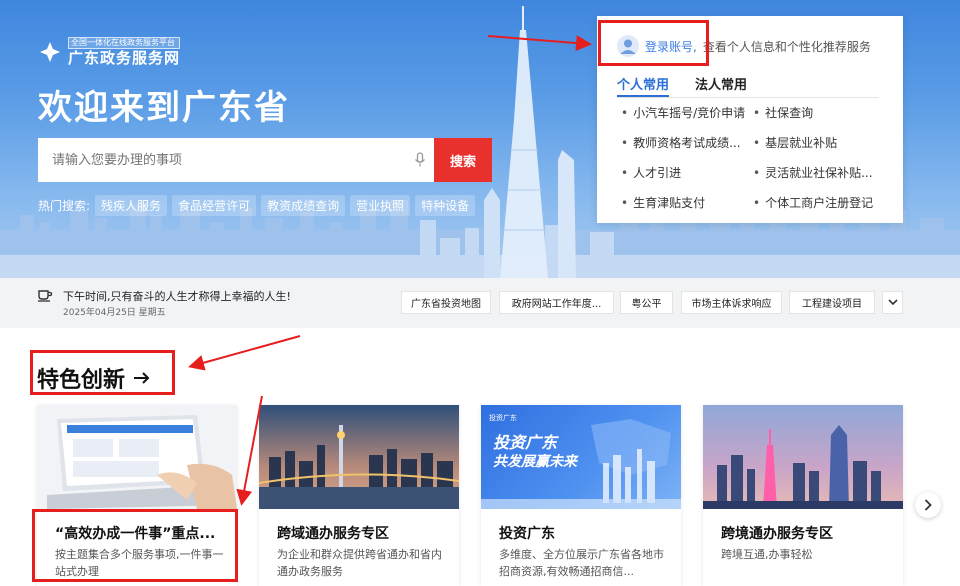 The height and width of the screenshot is (586, 960). I want to click on card-description: 跨境互通,办事轻松, so click(767, 554).